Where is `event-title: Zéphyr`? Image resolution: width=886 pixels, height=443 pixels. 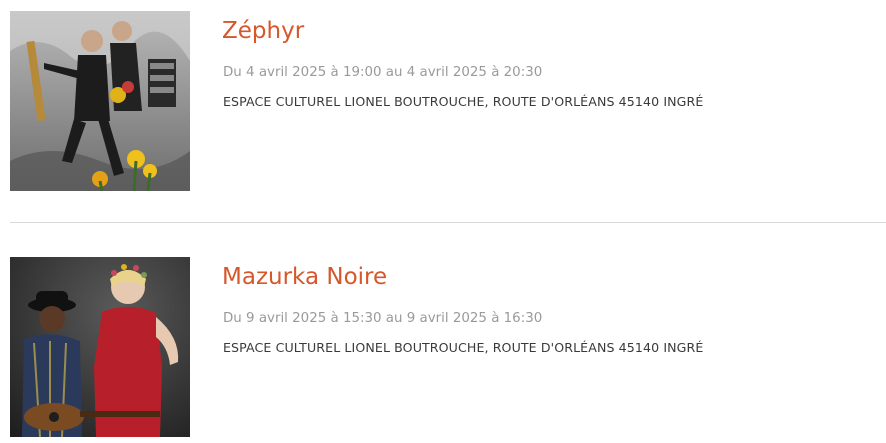
event-title: Zéphyr is located at coordinates (263, 31).